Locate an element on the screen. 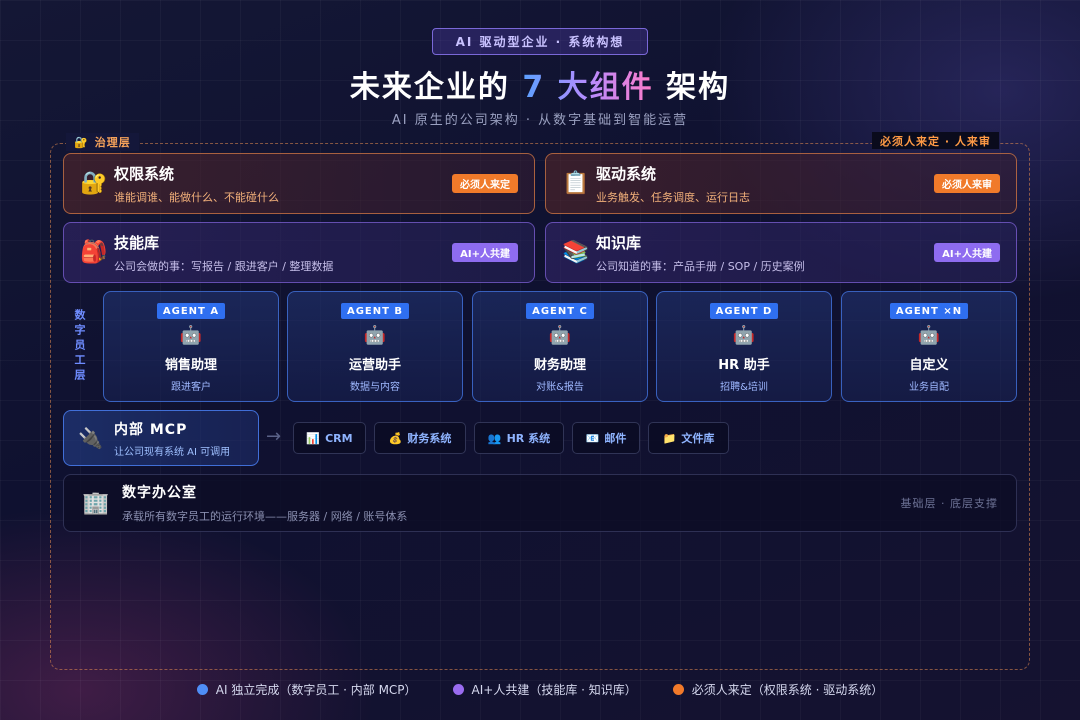 The height and width of the screenshot is (720, 1080). card-title: 知识库 is located at coordinates (619, 242).